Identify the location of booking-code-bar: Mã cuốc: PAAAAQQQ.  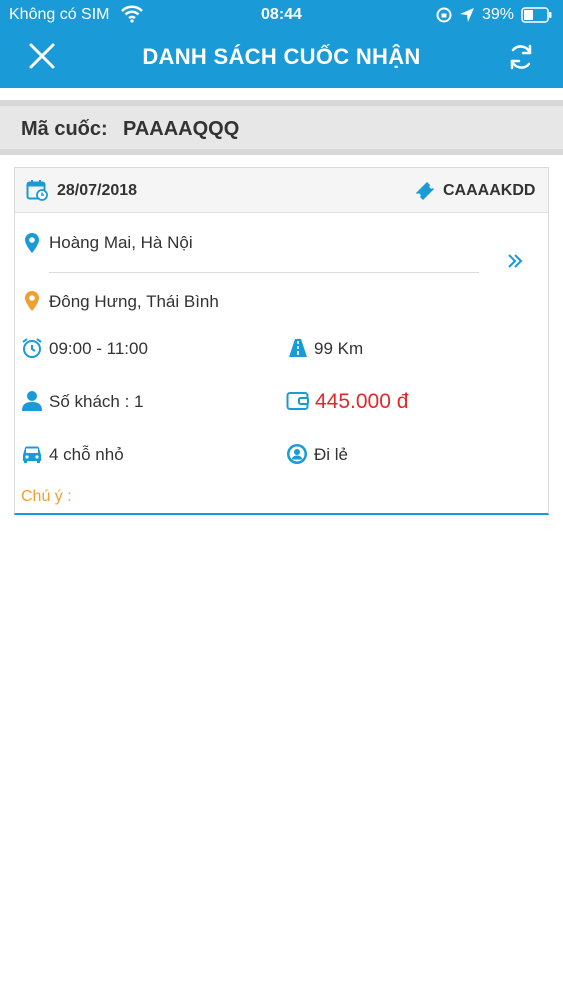
(281, 127).